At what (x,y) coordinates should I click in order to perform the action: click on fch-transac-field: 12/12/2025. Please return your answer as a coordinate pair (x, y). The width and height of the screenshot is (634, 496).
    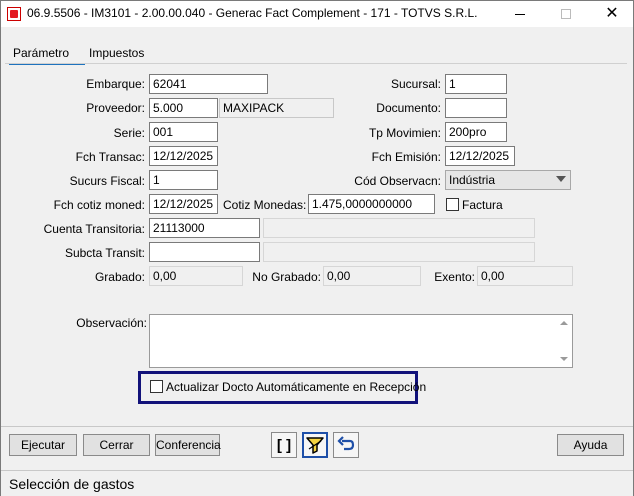
    Looking at the image, I should click on (183, 156).